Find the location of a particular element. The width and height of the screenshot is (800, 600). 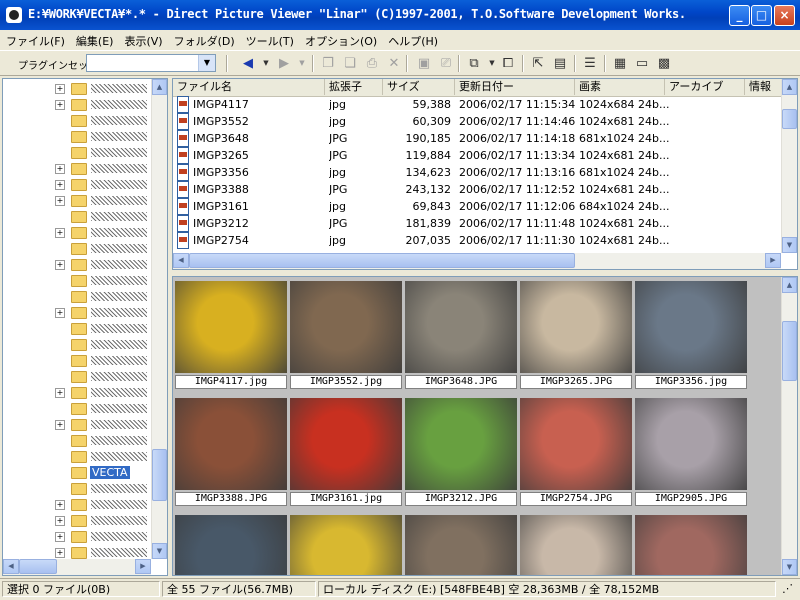

menu-view: 表示(V) is located at coordinates (142, 39).